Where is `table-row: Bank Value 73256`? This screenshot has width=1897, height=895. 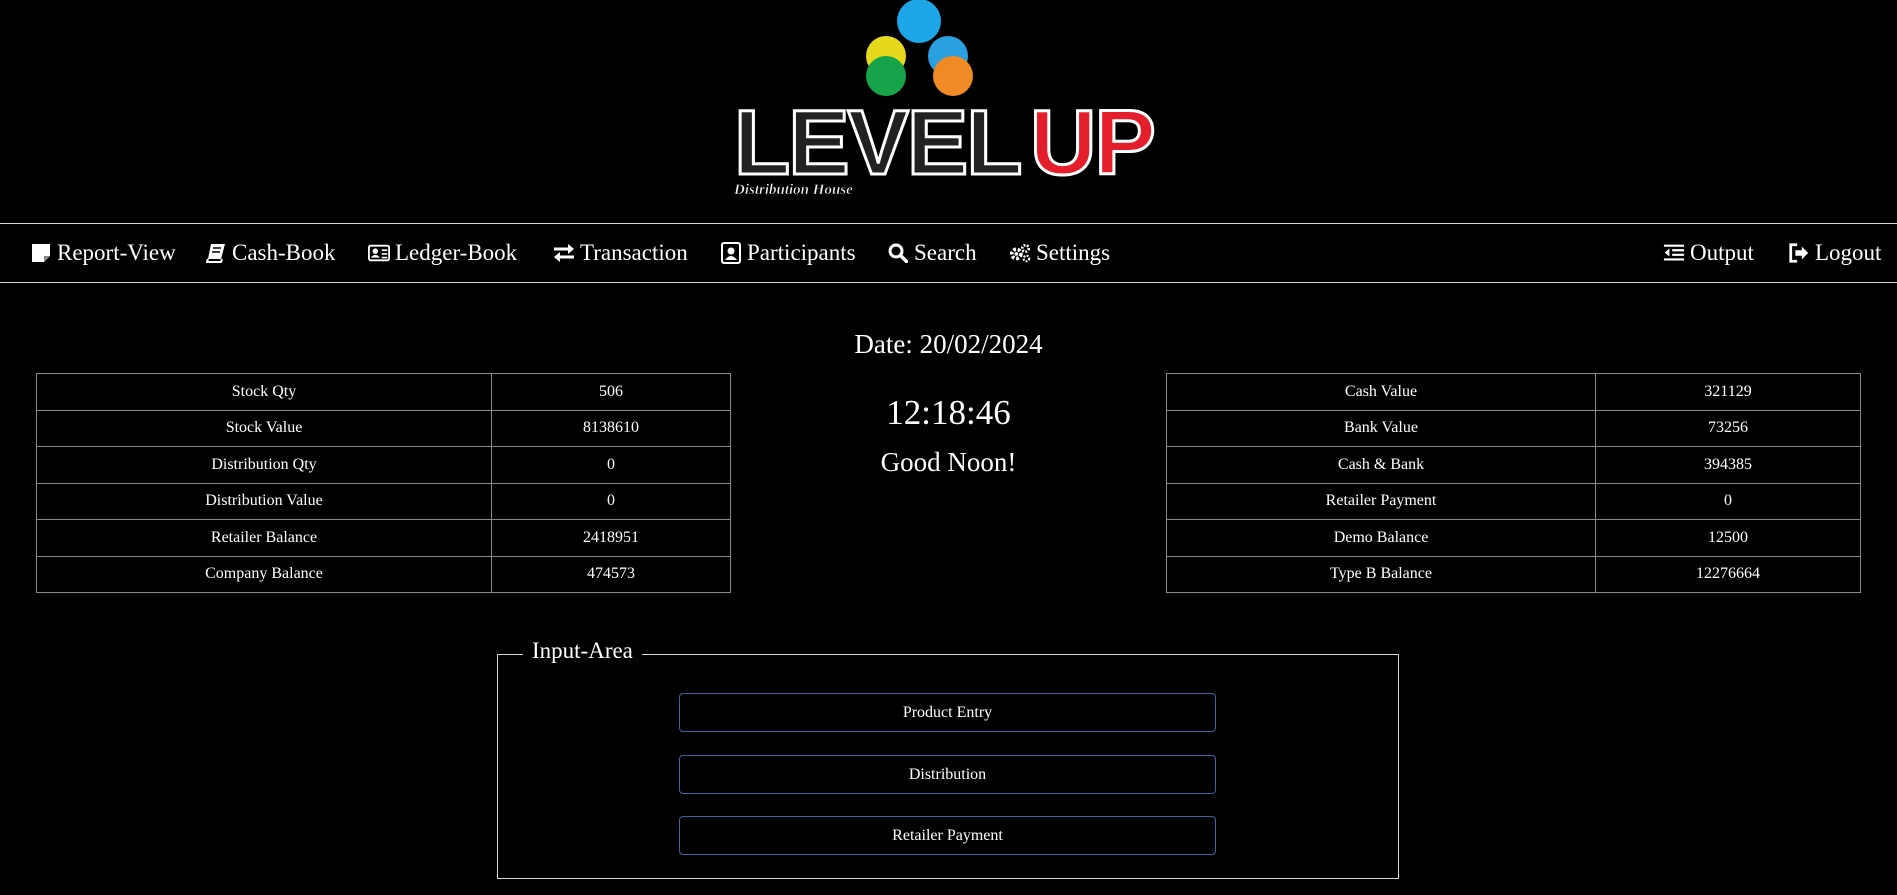 table-row: Bank Value 73256 is located at coordinates (1513, 428).